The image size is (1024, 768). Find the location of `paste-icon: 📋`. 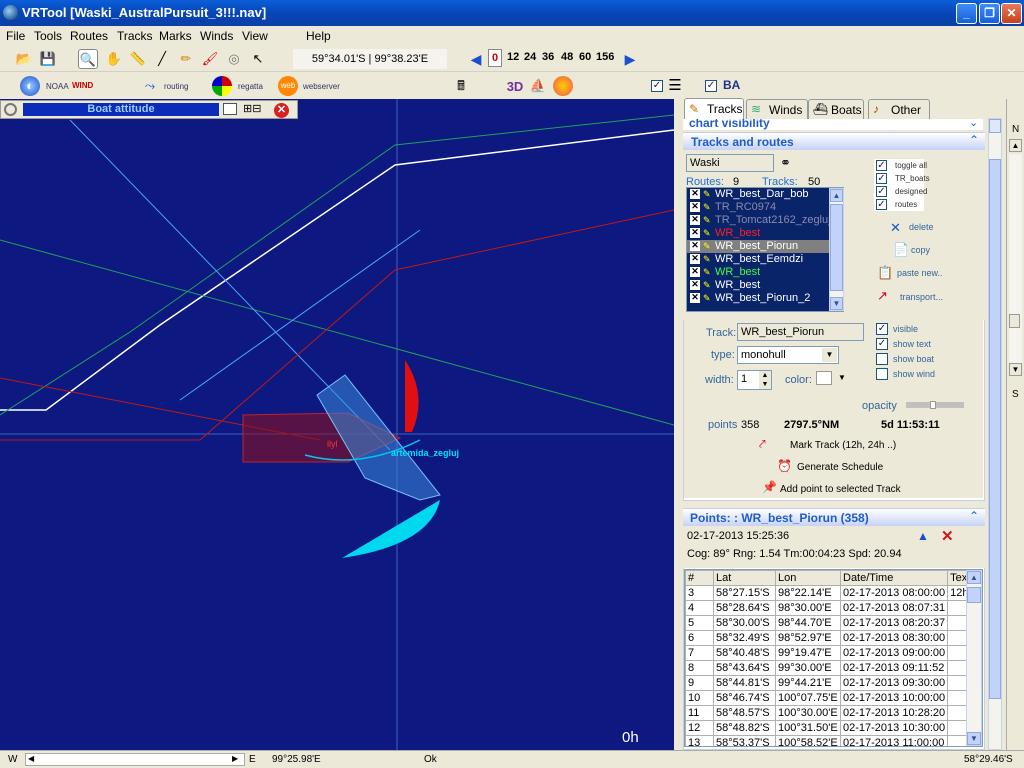

paste-icon: 📋 is located at coordinates (885, 273).